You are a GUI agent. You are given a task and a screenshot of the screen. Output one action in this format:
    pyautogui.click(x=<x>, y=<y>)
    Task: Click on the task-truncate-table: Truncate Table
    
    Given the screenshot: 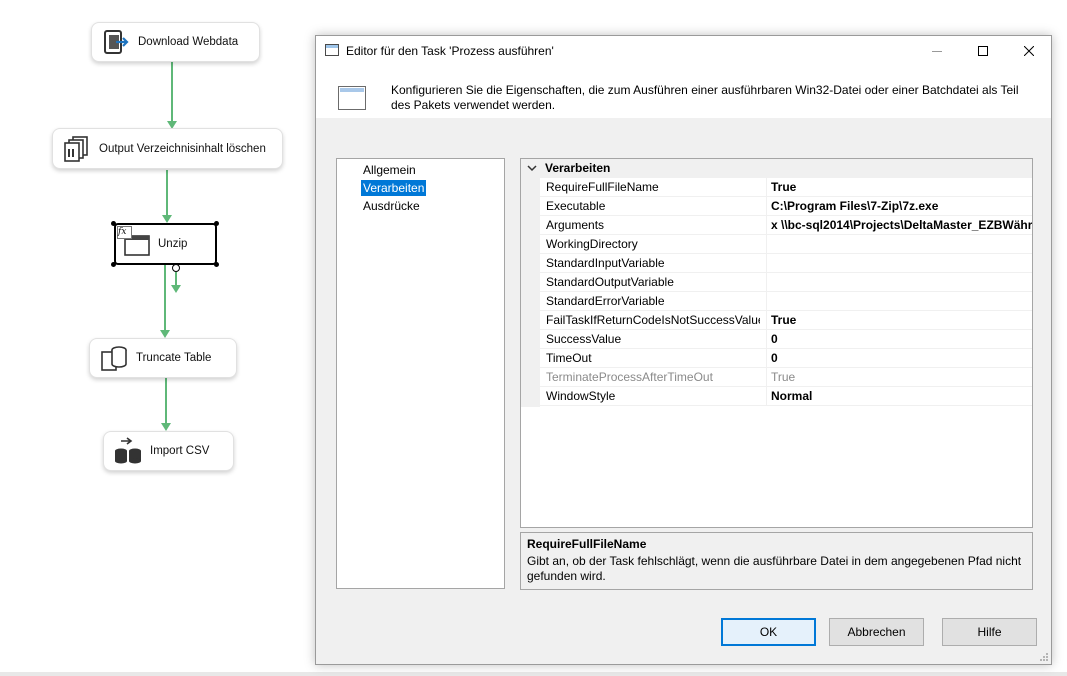 What is the action you would take?
    pyautogui.click(x=163, y=358)
    